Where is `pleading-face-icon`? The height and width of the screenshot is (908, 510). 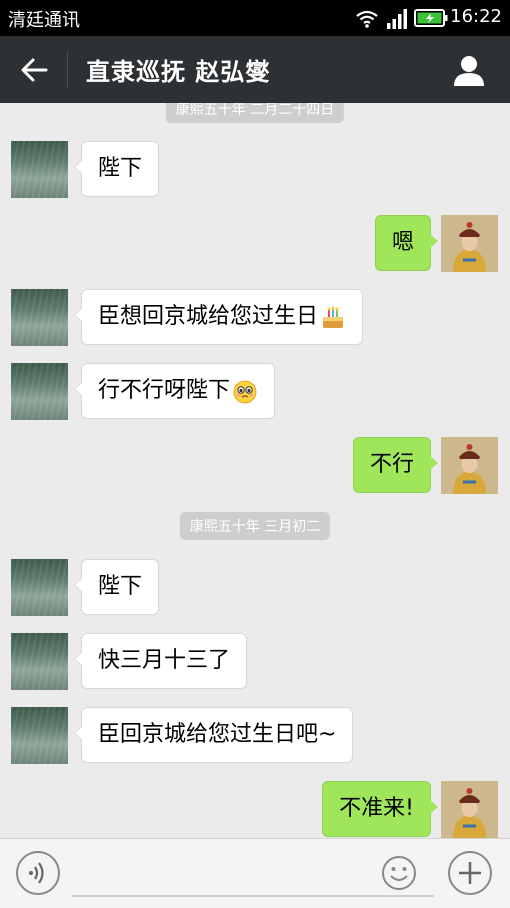
pleading-face-icon is located at coordinates (245, 392).